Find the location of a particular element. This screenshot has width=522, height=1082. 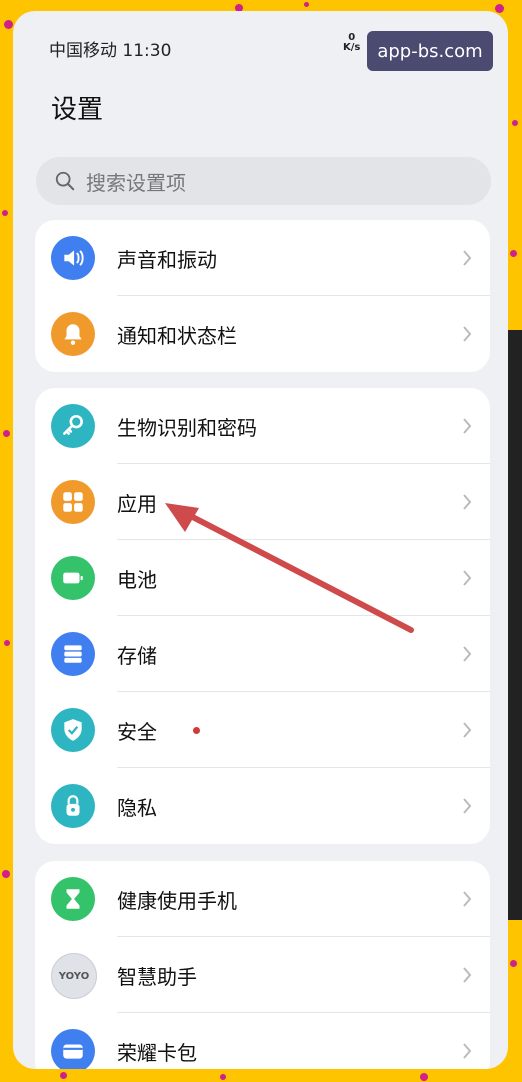

search-icon is located at coordinates (65, 181).